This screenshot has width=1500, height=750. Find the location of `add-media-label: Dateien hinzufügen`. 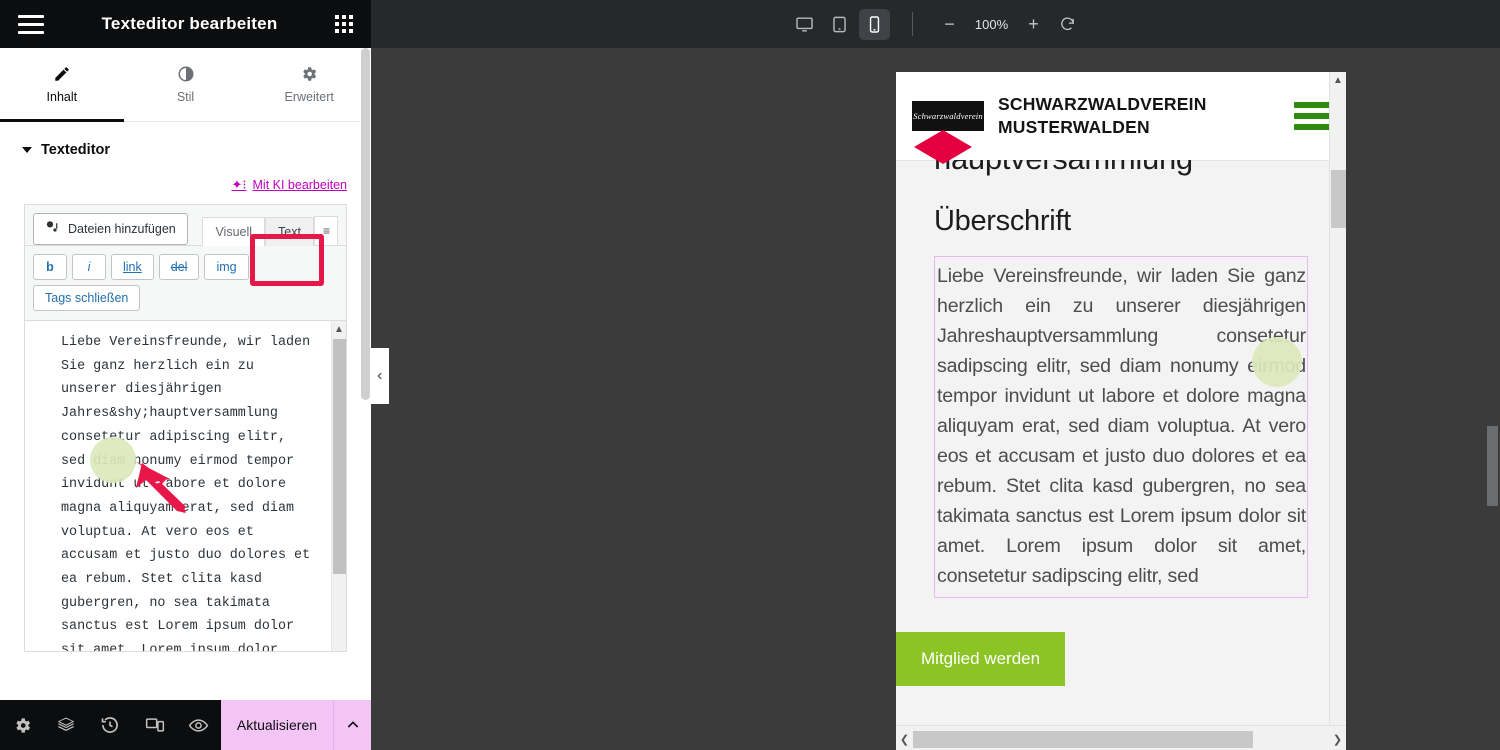

add-media-label: Dateien hinzufügen is located at coordinates (122, 229).